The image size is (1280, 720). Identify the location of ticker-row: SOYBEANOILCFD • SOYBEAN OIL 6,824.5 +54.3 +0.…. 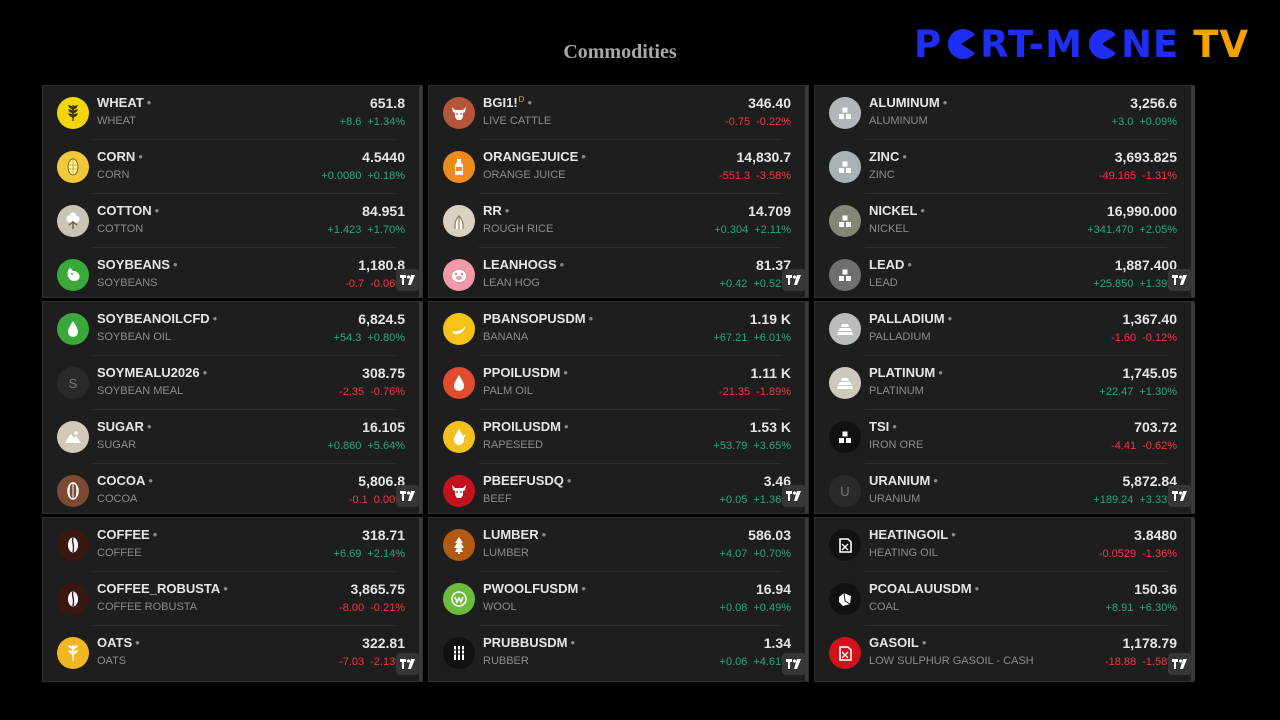
(232, 329).